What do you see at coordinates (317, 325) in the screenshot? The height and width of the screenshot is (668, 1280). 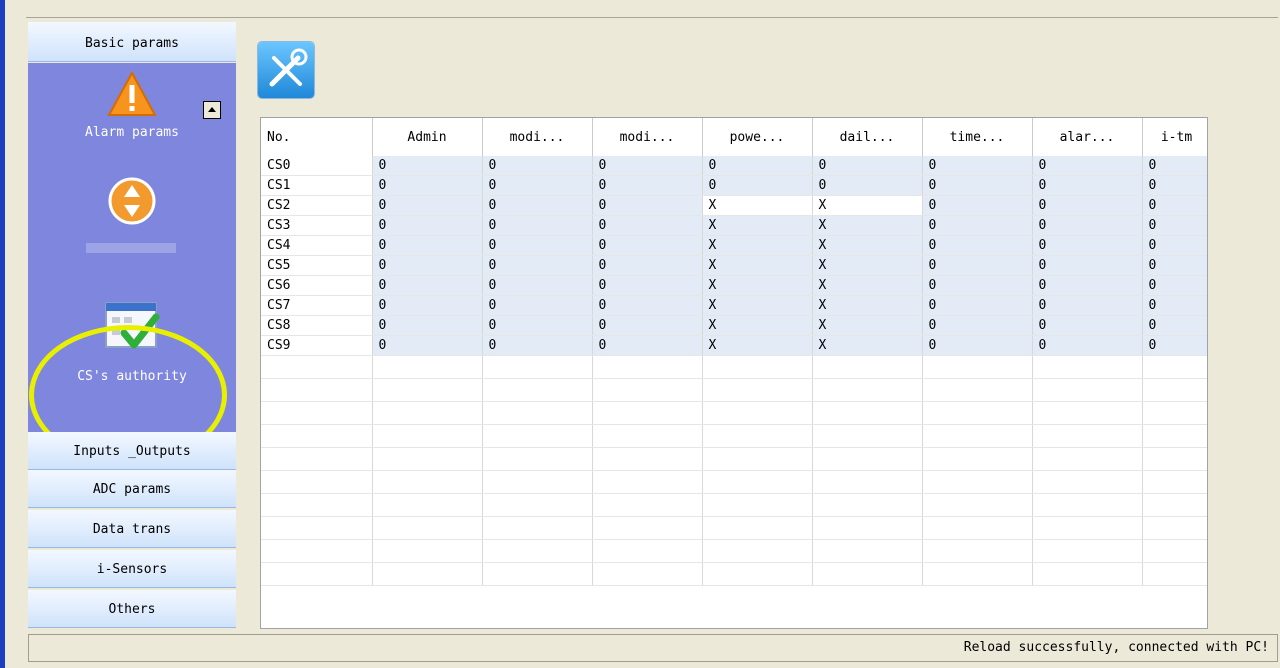 I see `table-cell: CS8` at bounding box center [317, 325].